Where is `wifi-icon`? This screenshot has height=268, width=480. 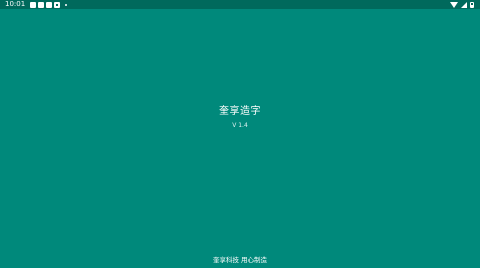 wifi-icon is located at coordinates (454, 4).